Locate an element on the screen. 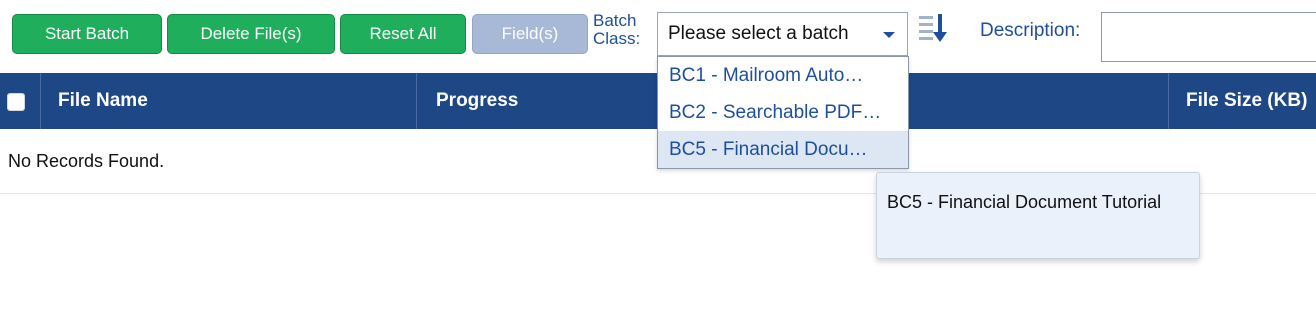 The image size is (1316, 328). select-all-checkbox is located at coordinates (16, 102).